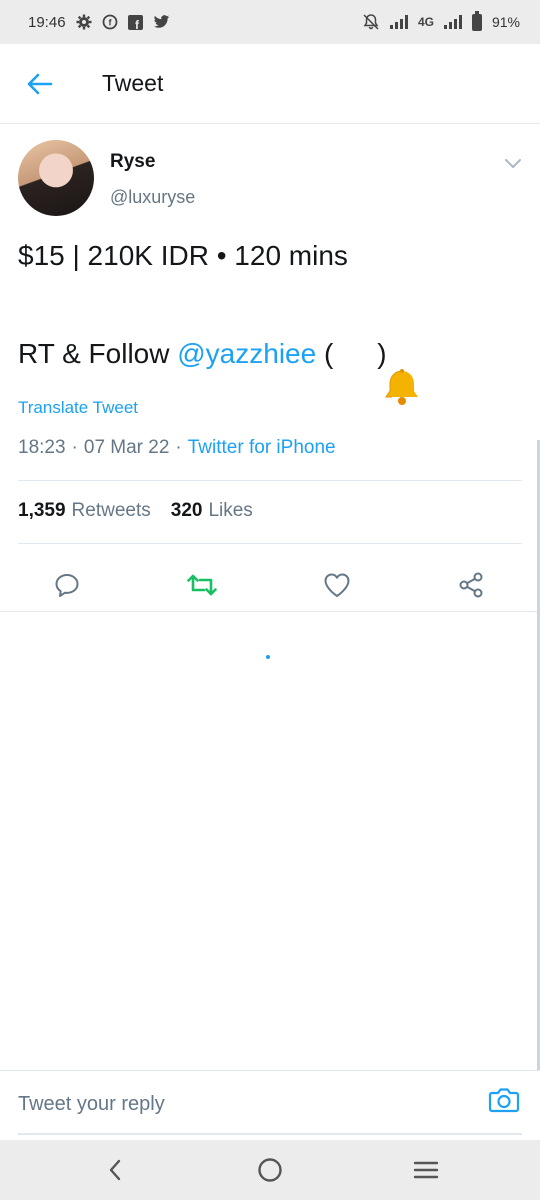  I want to click on chevron-left-icon, so click(115, 1170).